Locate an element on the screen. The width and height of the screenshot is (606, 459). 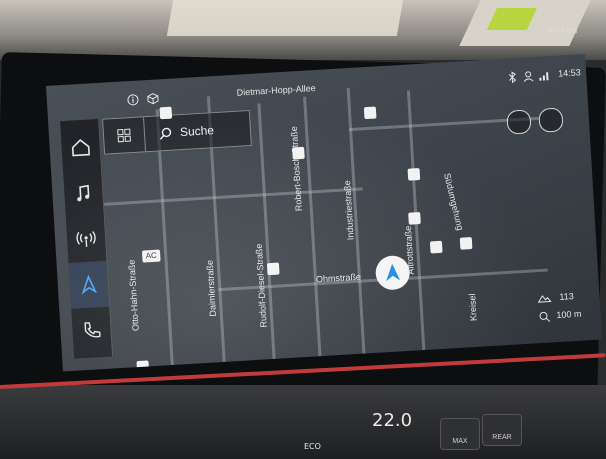
street-label: Kreisel is located at coordinates (473, 307).